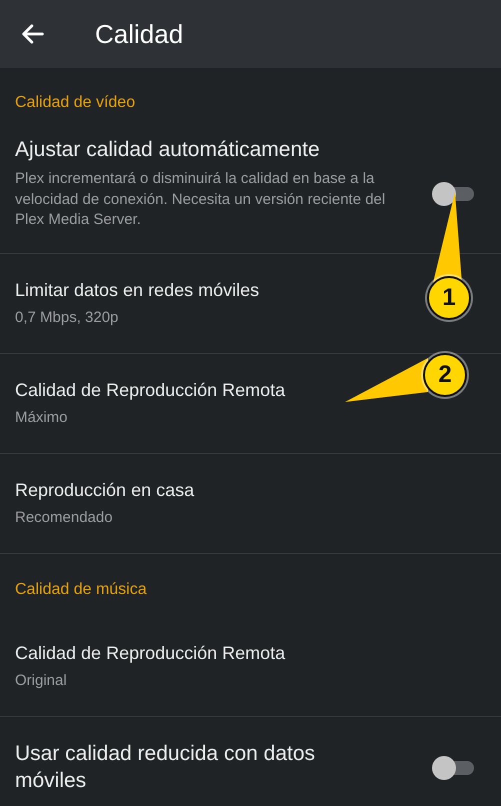 Image resolution: width=501 pixels, height=806 pixels. I want to click on setting-title: Reproducción en casa, so click(104, 490).